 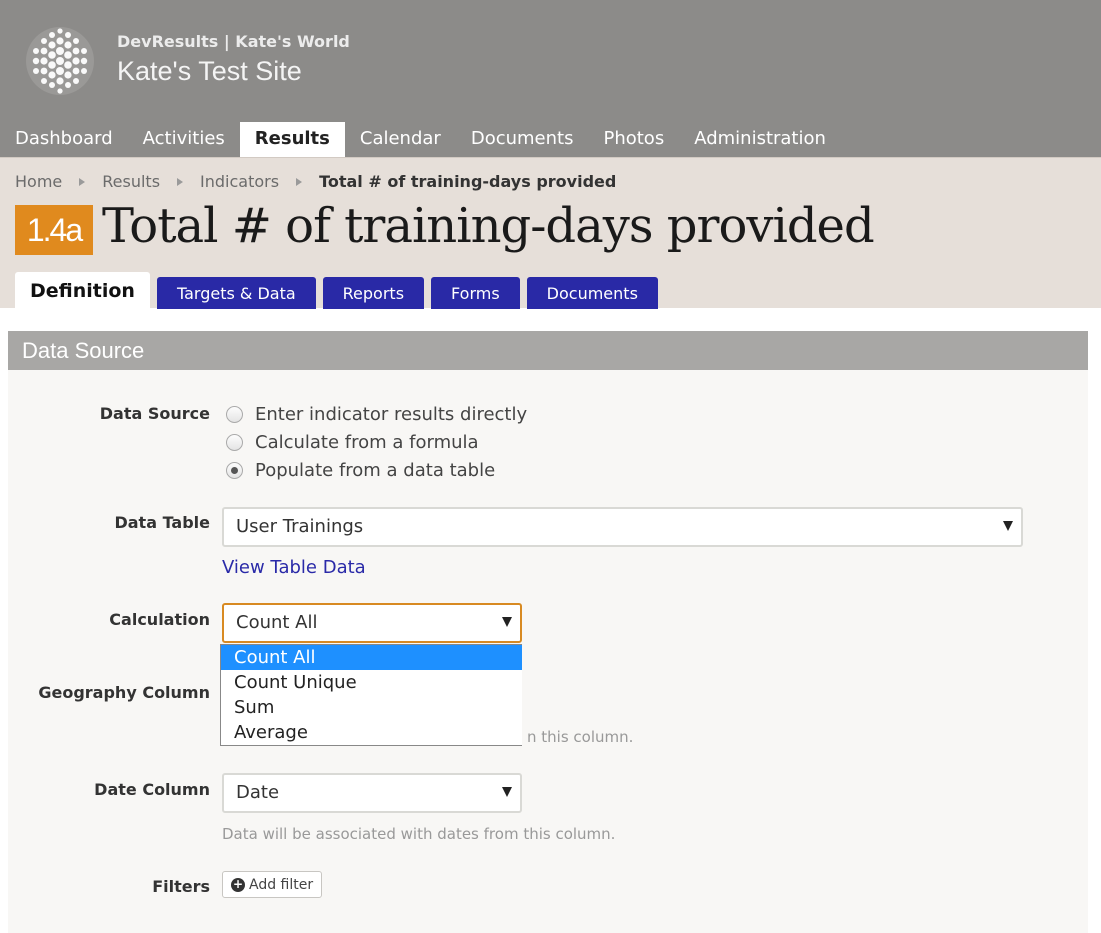 What do you see at coordinates (622, 527) in the screenshot?
I see `data-table-select: User Trainings` at bounding box center [622, 527].